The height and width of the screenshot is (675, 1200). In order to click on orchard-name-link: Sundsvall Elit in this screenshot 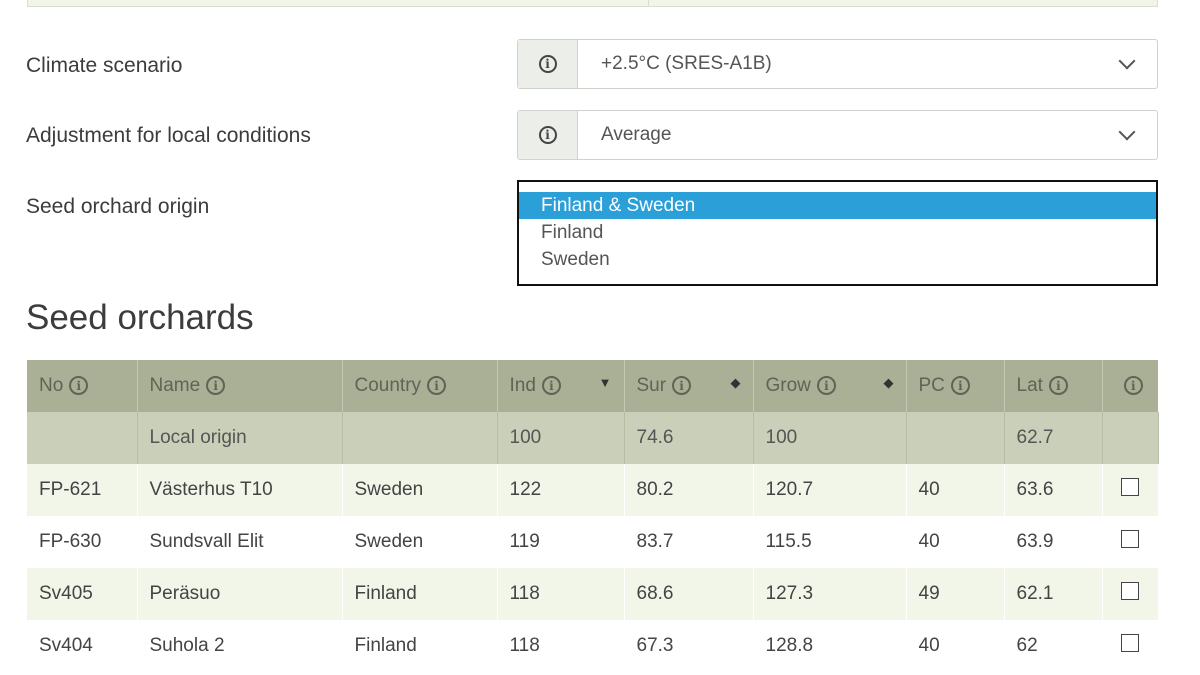, I will do `click(240, 542)`.